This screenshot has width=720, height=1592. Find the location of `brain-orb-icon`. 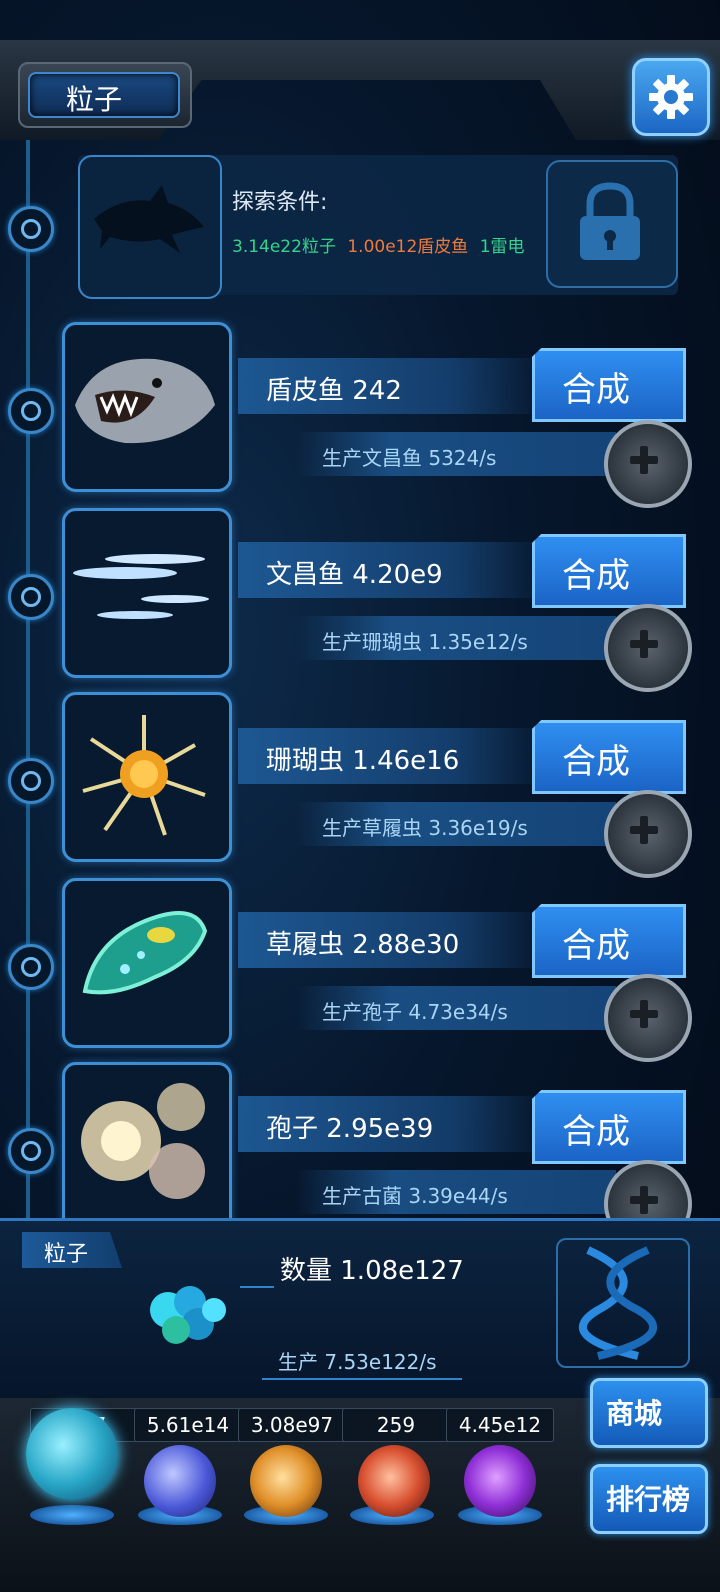

brain-orb-icon is located at coordinates (394, 1481).